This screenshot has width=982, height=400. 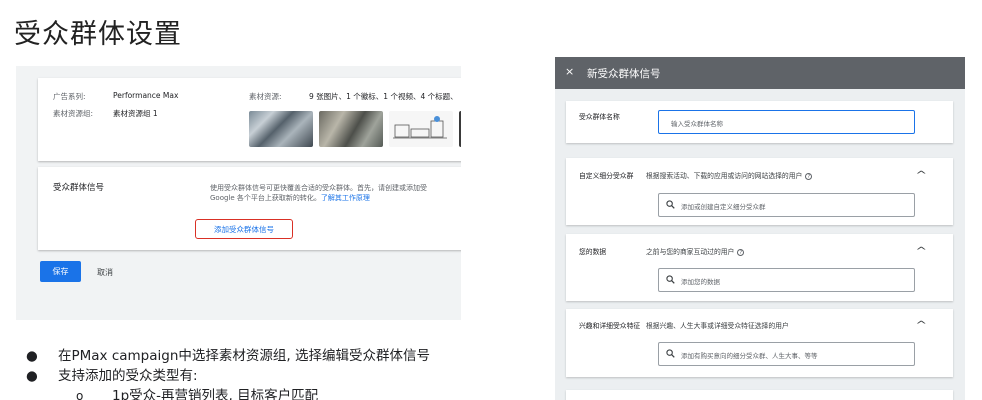 I want to click on machine-illustration-icon, so click(x=420, y=127).